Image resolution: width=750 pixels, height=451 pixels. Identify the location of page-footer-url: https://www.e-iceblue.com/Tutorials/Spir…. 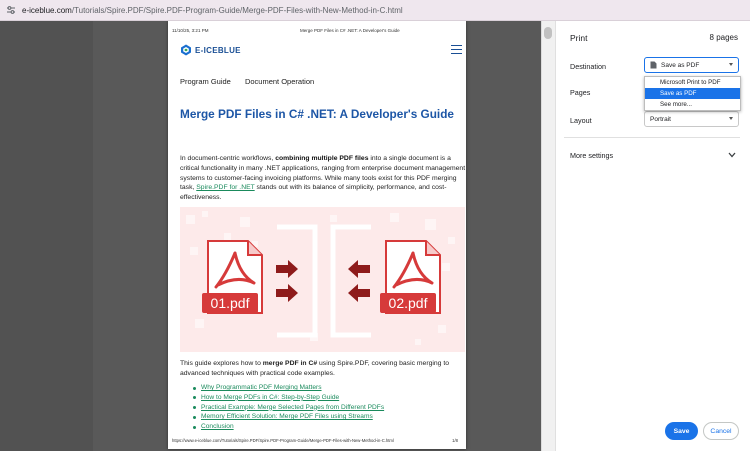
(283, 440).